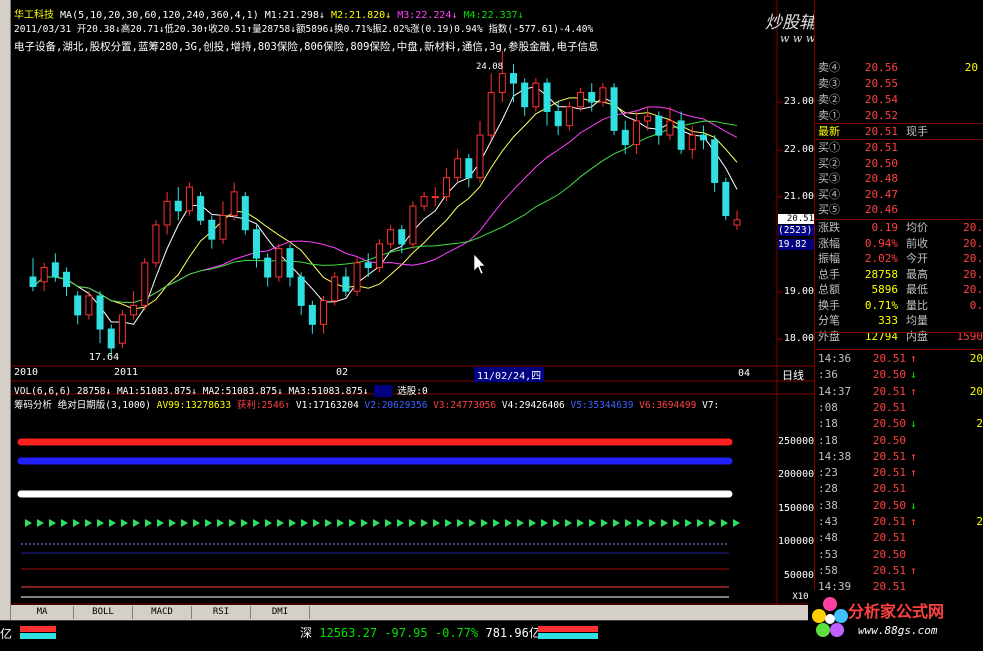  Describe the element at coordinates (829, 289) in the screenshot. I see `stat-key: 总额` at that location.